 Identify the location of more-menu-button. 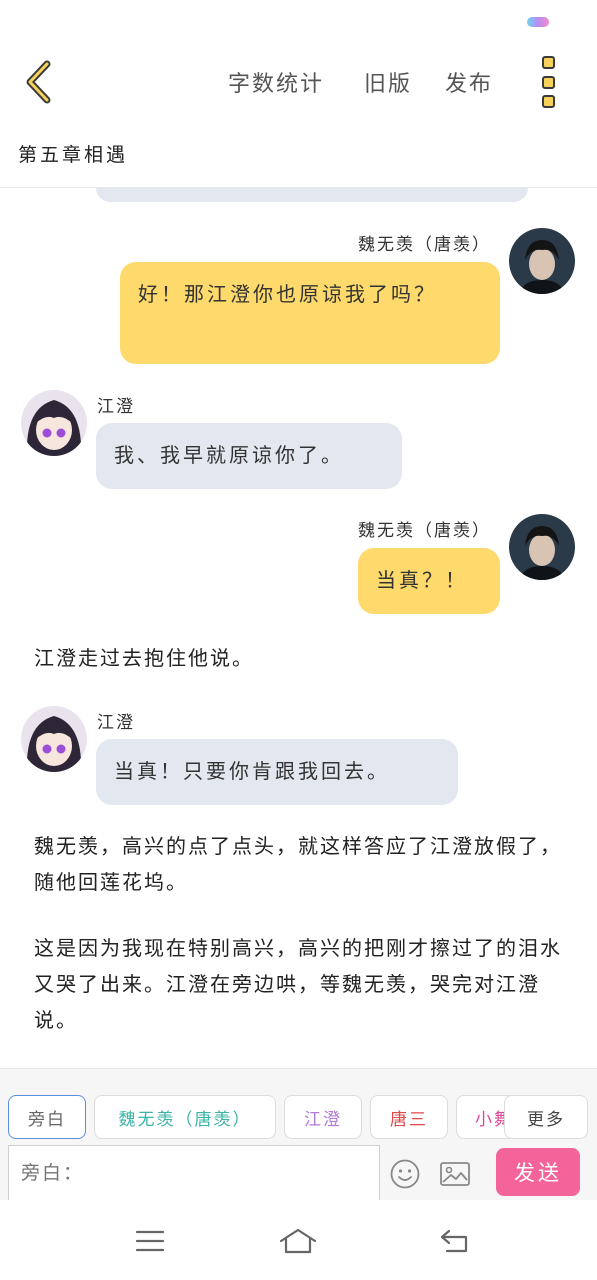
(548, 82).